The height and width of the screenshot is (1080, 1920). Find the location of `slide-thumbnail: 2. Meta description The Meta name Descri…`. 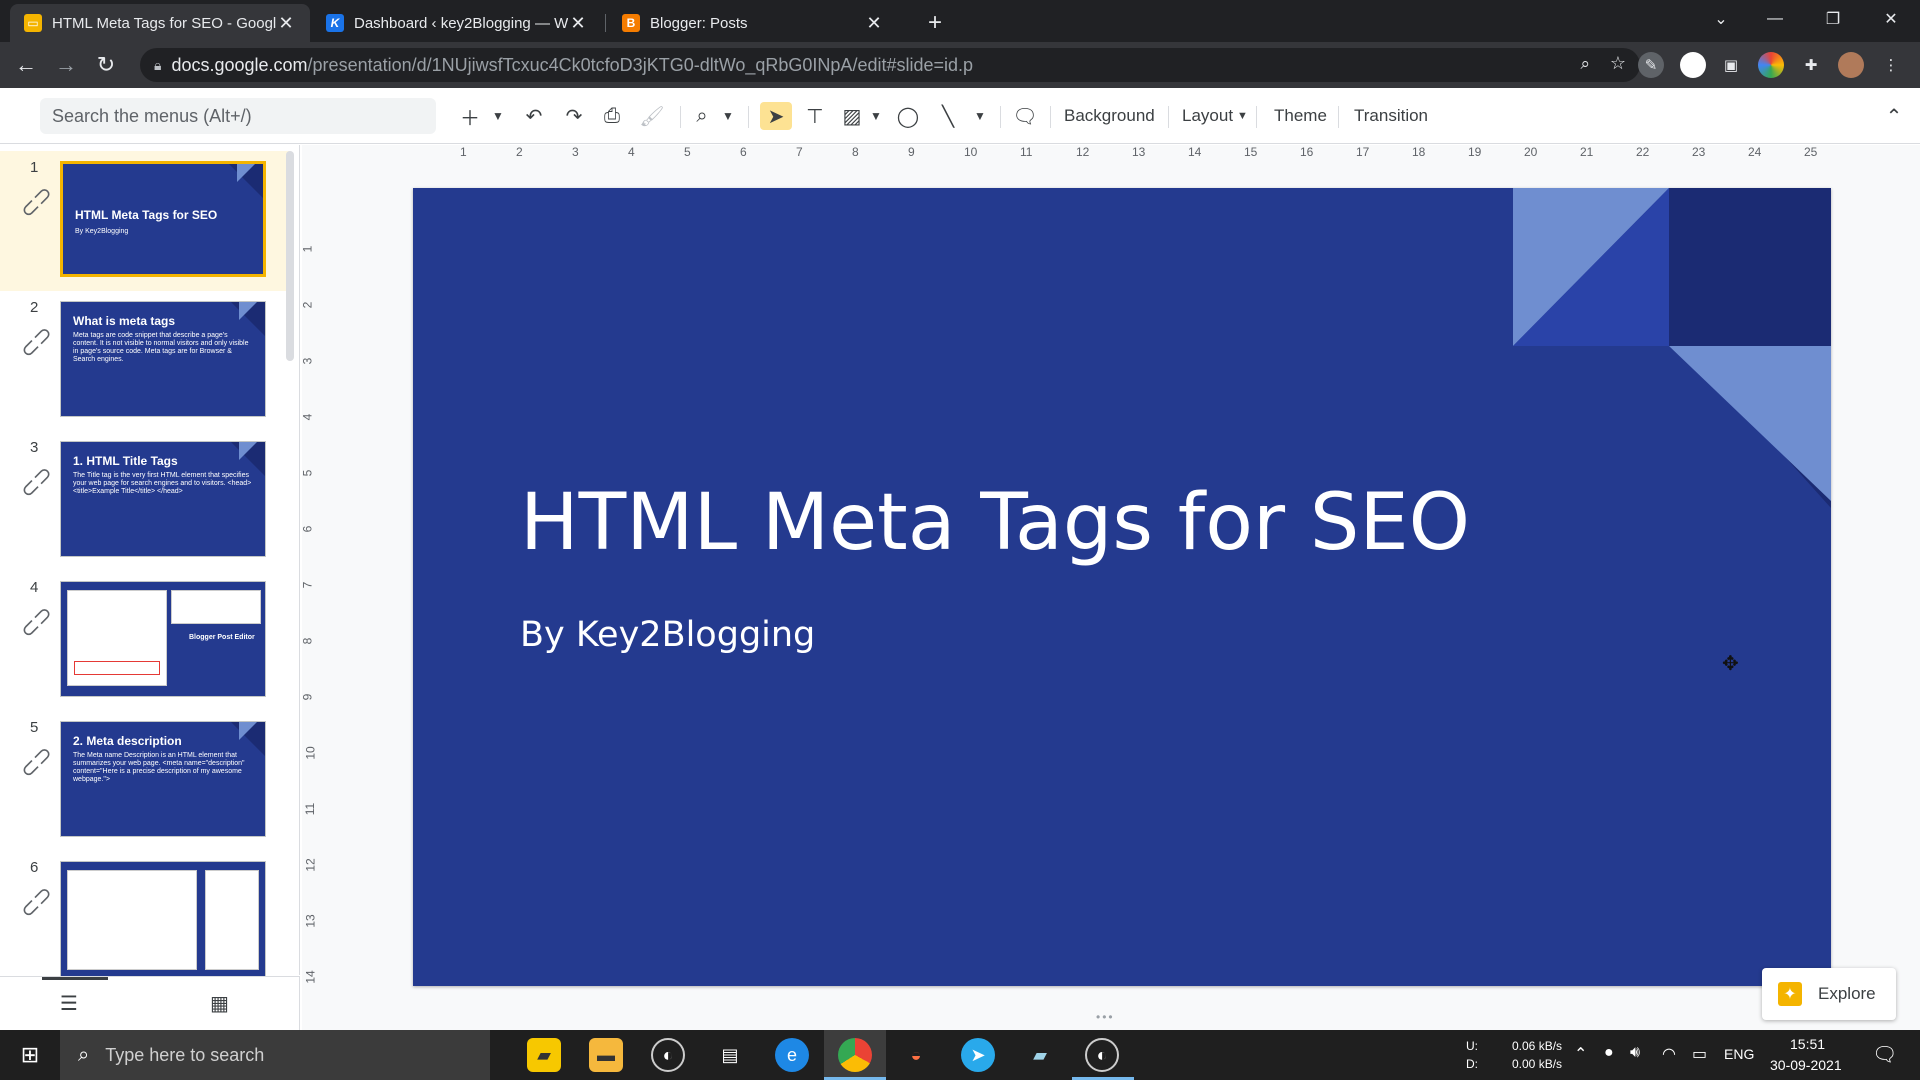

slide-thumbnail: 2. Meta description The Meta name Descri… is located at coordinates (163, 779).